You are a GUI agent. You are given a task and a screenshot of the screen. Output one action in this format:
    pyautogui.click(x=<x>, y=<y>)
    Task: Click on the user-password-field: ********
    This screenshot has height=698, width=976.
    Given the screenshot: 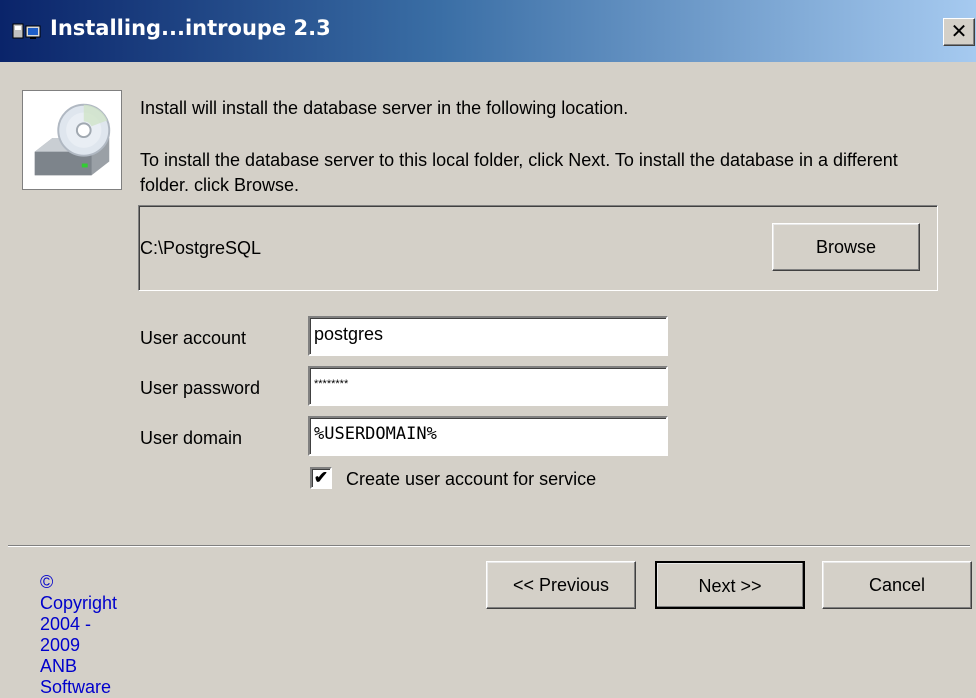 What is the action you would take?
    pyautogui.click(x=488, y=386)
    